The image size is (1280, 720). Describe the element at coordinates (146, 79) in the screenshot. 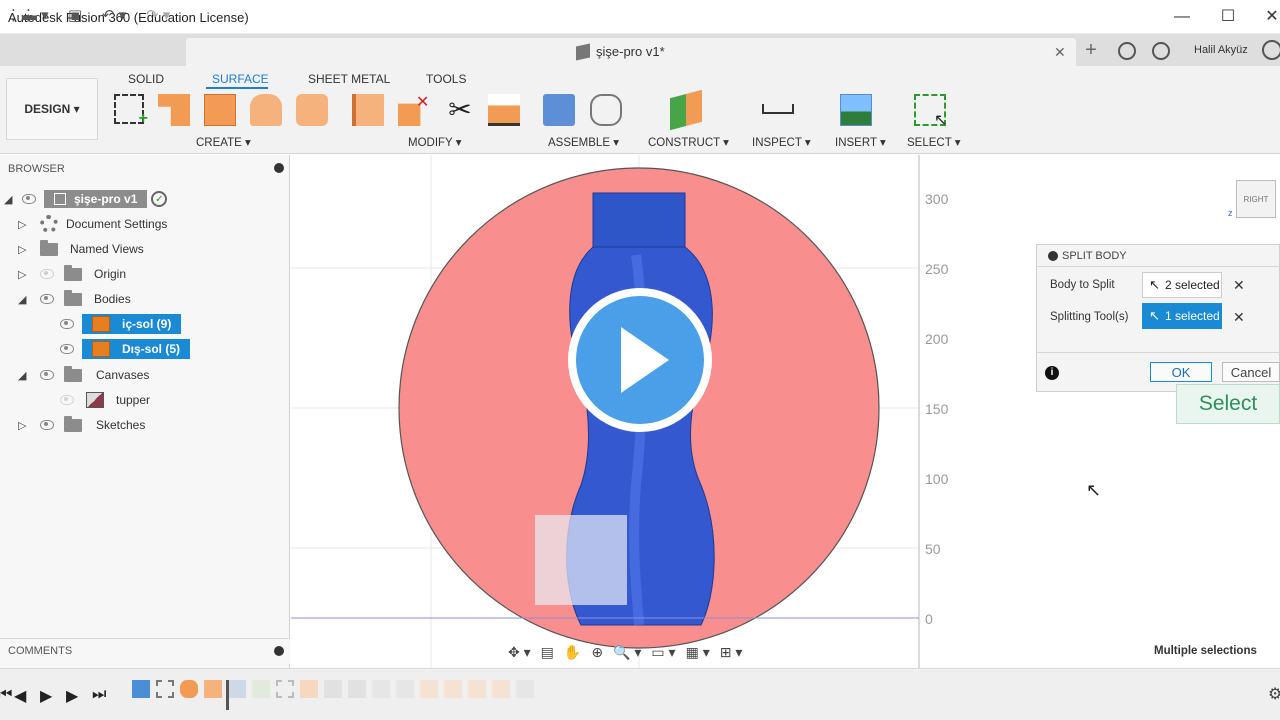

I see `tab-solid: SOLID` at that location.